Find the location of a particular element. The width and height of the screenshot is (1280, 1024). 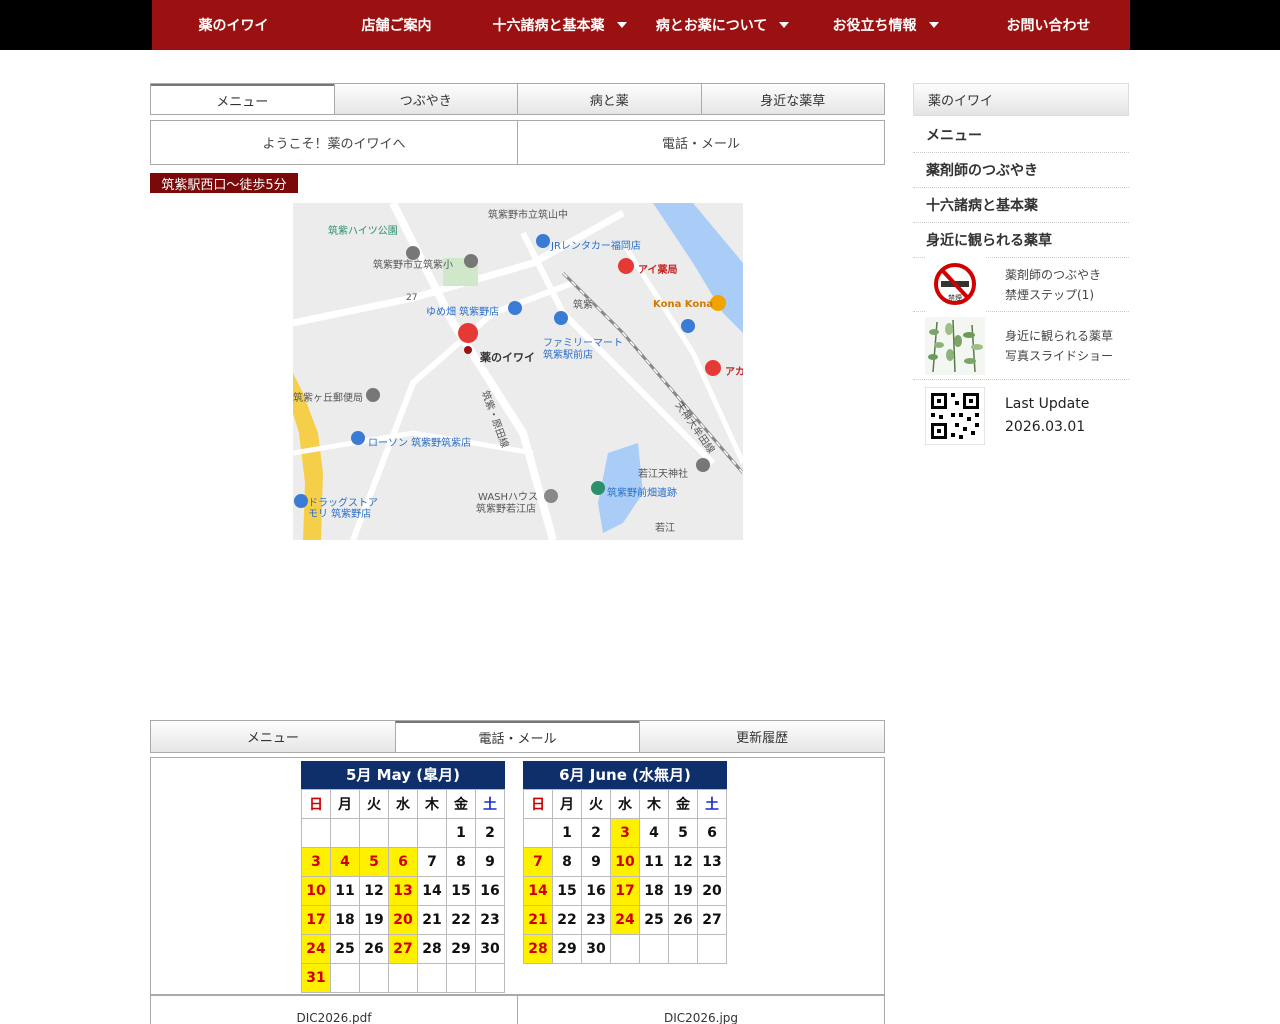

sidebar-item-menu: メニュー is located at coordinates (1021, 135).